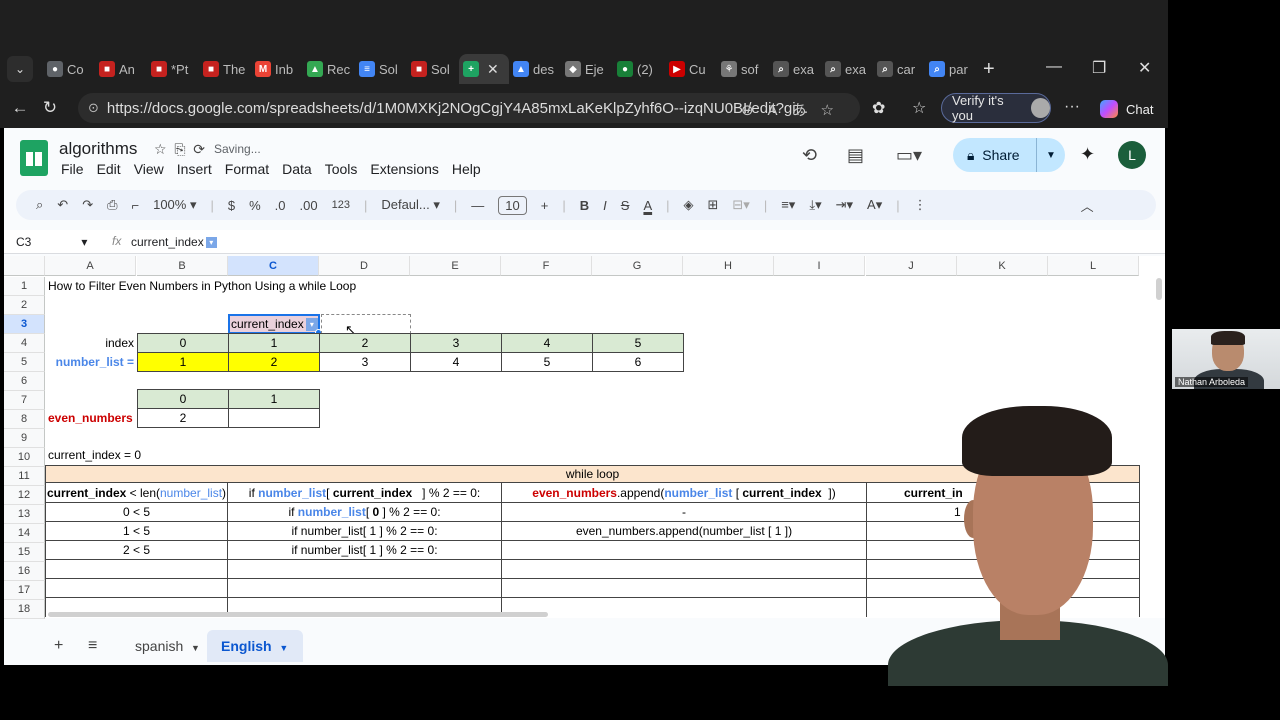 Image resolution: width=1280 pixels, height=720 pixels. What do you see at coordinates (713, 205) in the screenshot?
I see `borders-icon: ⊞` at bounding box center [713, 205].